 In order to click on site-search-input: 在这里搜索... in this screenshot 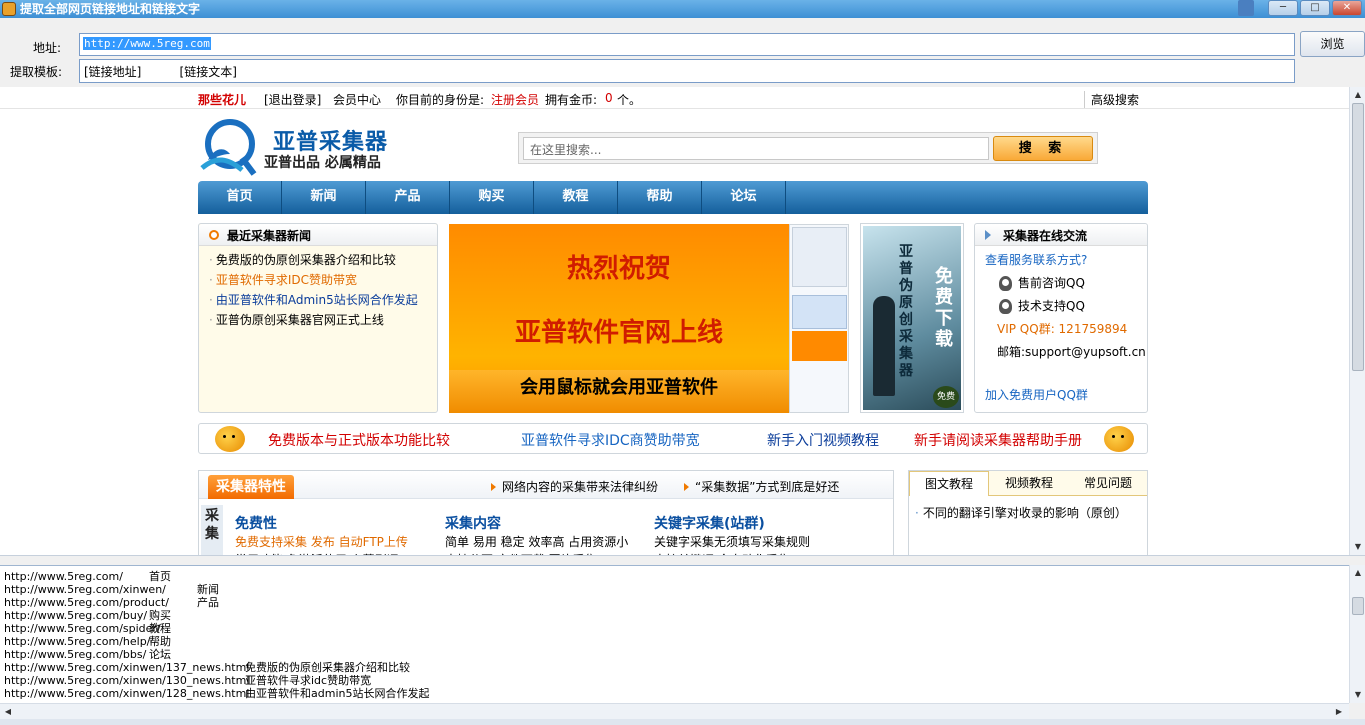, I will do `click(756, 148)`.